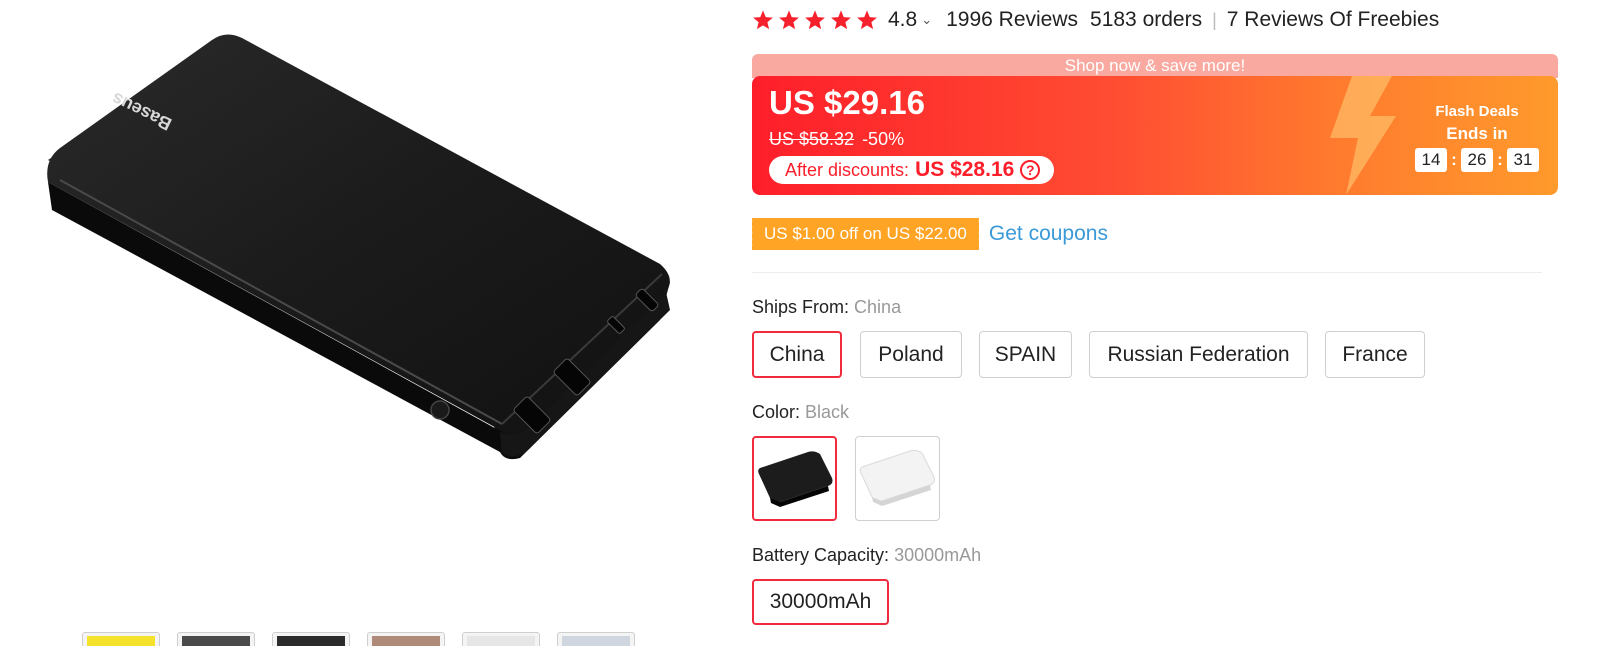  Describe the element at coordinates (1012, 20) in the screenshot. I see `reviews-link: 1996 Reviews` at that location.